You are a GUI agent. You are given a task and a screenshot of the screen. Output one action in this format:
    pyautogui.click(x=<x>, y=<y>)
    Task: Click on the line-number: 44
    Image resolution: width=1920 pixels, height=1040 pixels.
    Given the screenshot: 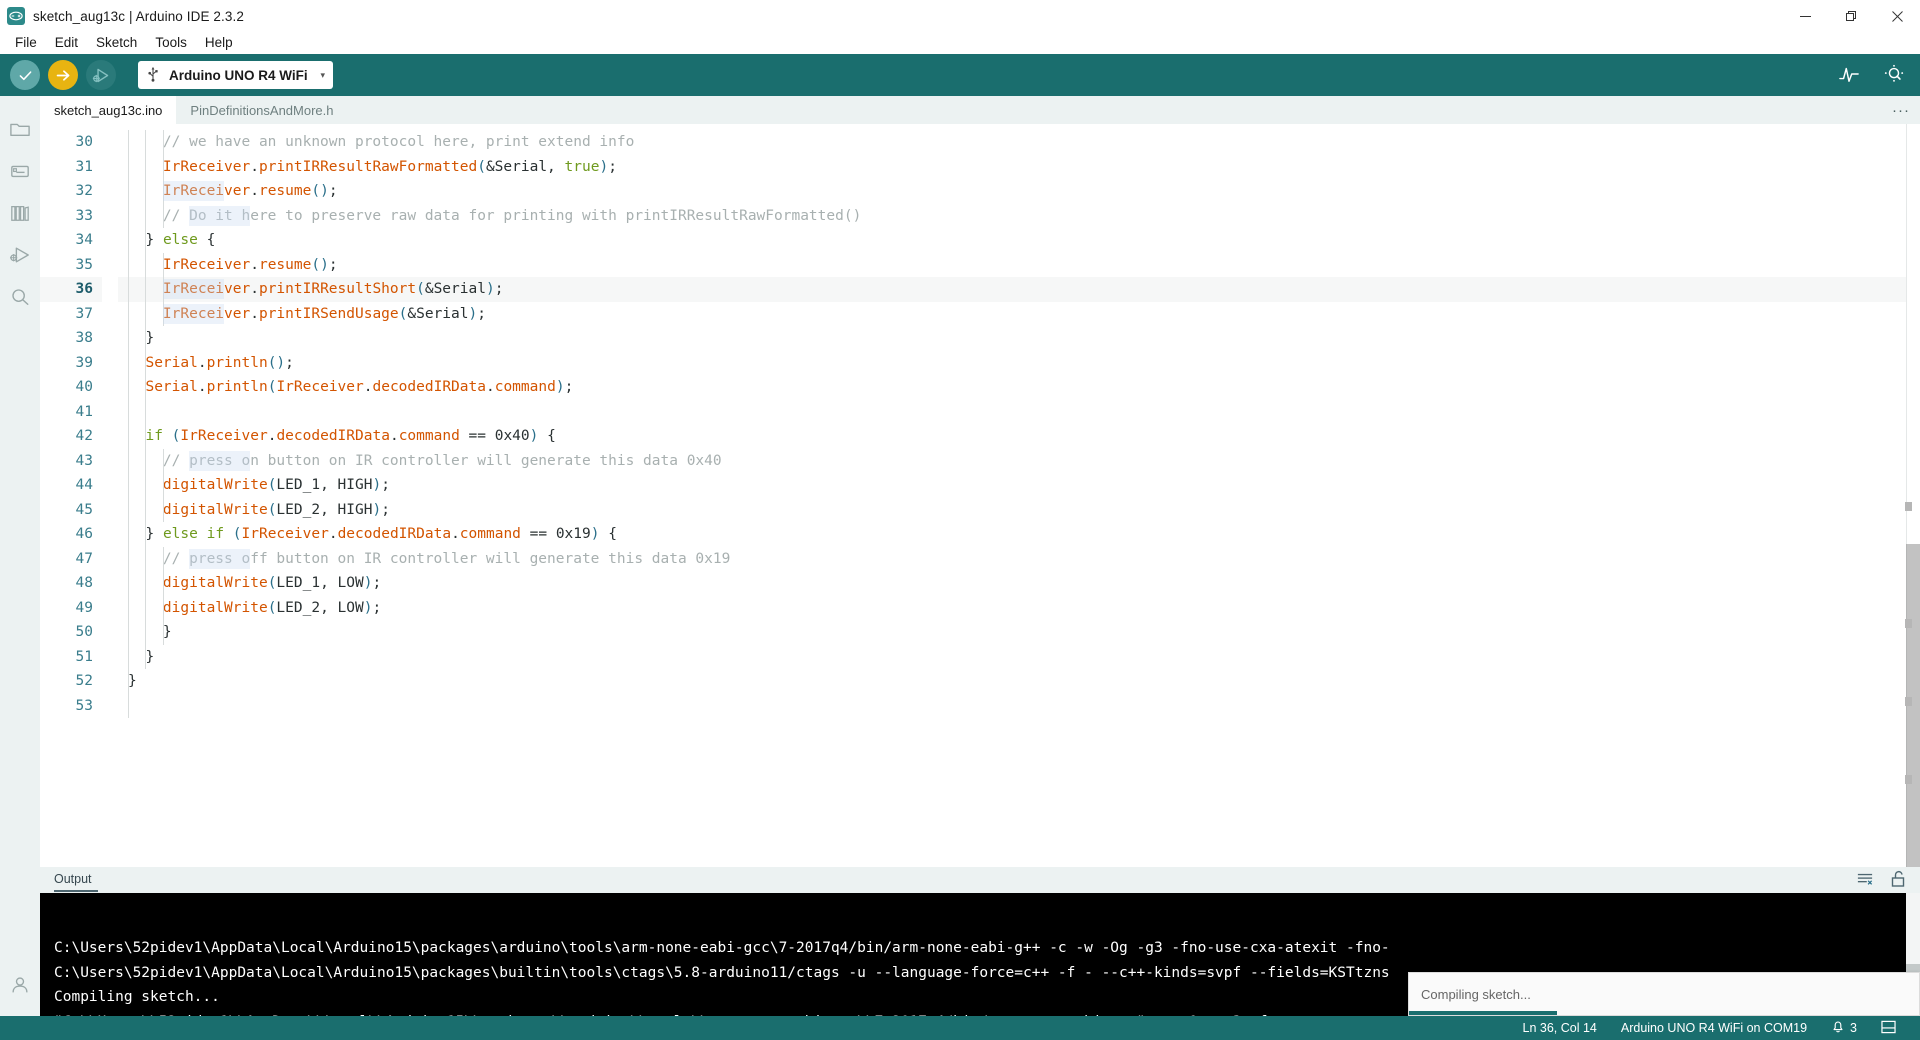 What is the action you would take?
    pyautogui.click(x=84, y=485)
    